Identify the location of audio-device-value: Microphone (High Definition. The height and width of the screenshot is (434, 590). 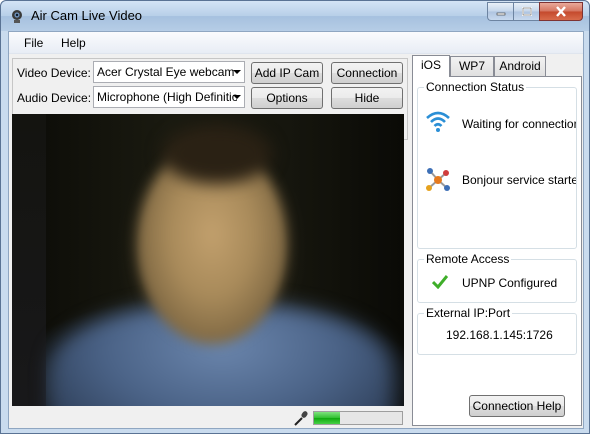
(167, 97).